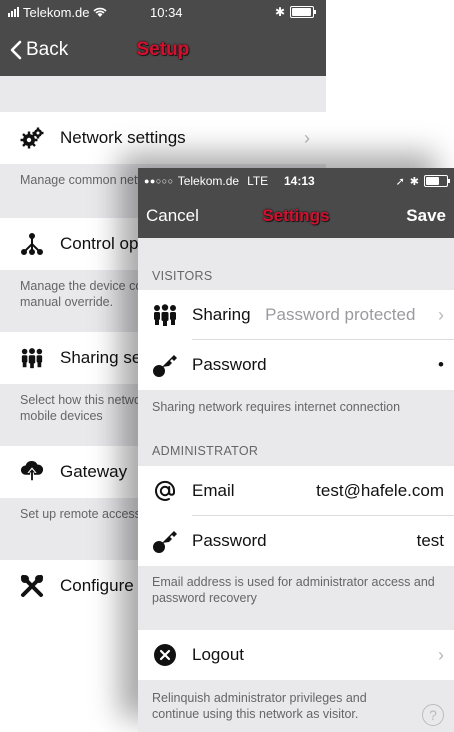  Describe the element at coordinates (296, 541) in the screenshot. I see `admin-password-row: Password test` at that location.